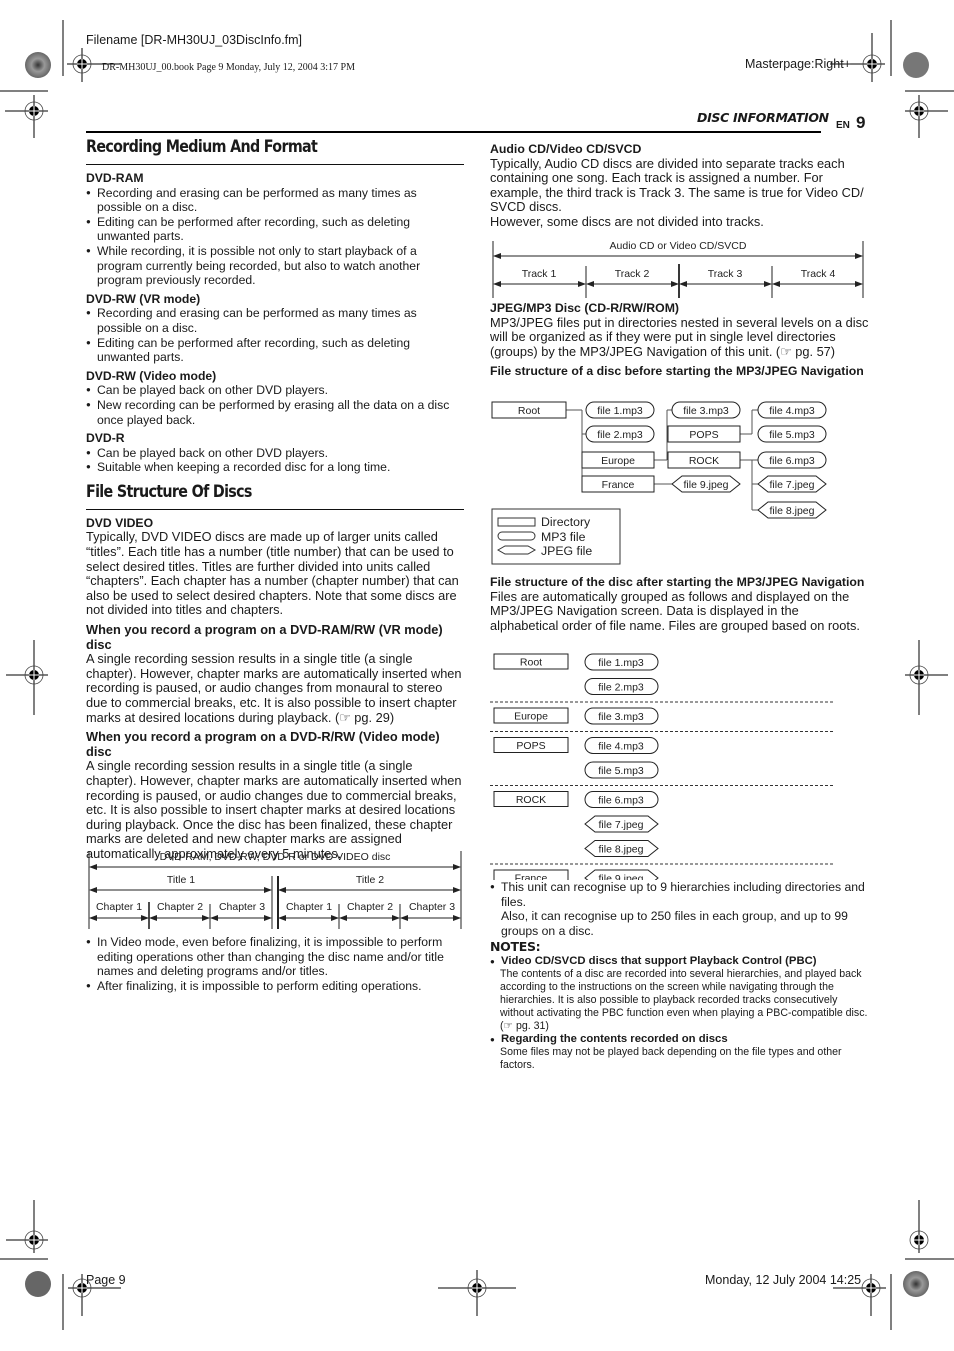  Describe the element at coordinates (792, 435) in the screenshot. I see `tree-node-file5: file 5.mp3` at that location.